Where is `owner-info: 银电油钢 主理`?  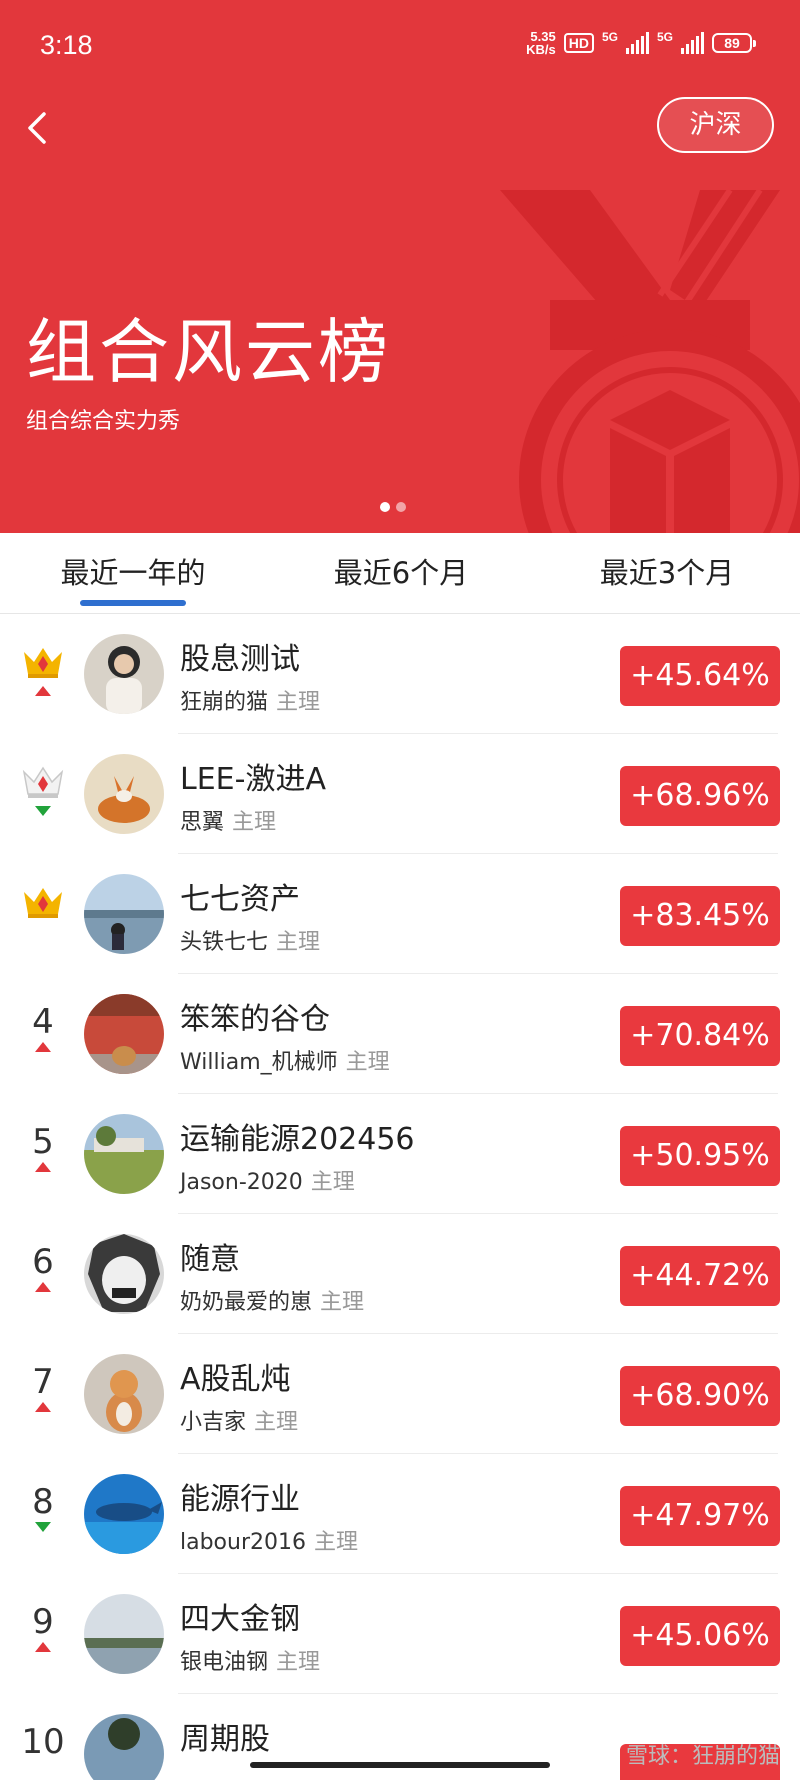
owner-info: 银电油钢 主理 is located at coordinates (250, 1660).